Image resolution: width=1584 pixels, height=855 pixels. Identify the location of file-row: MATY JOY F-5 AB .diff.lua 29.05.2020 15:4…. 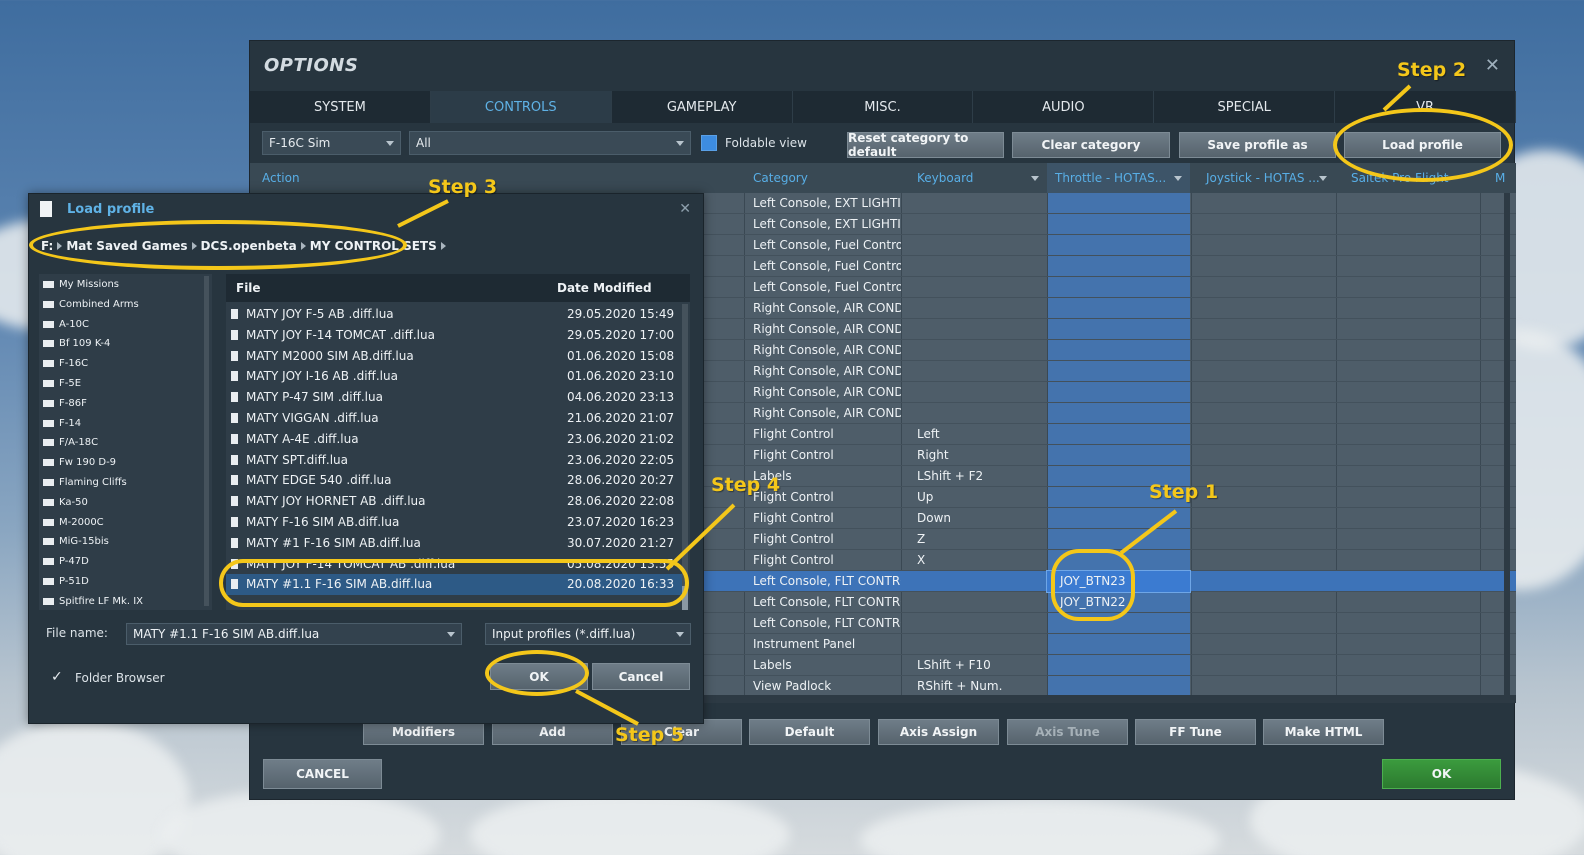
(454, 314).